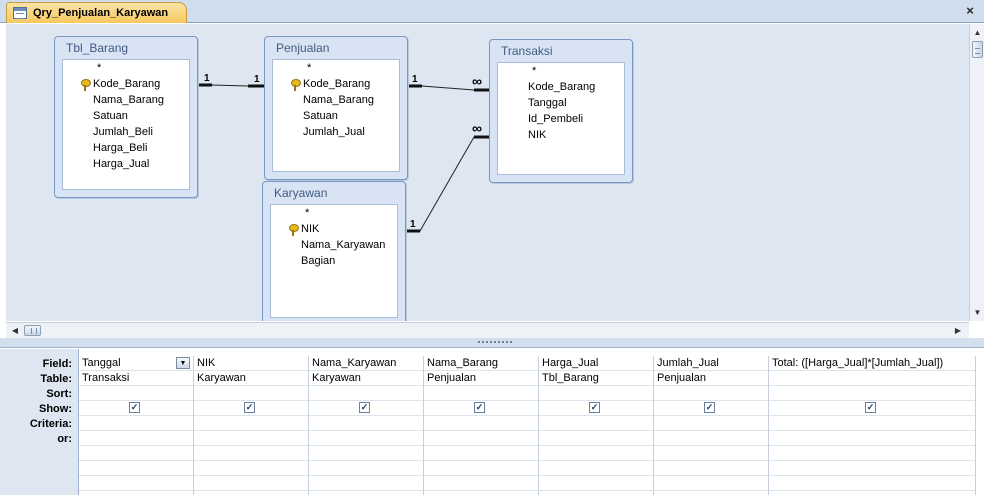 This screenshot has width=984, height=495. I want to click on grid-column: Nama_Karyawan Karyawan ✓, so click(366, 425).